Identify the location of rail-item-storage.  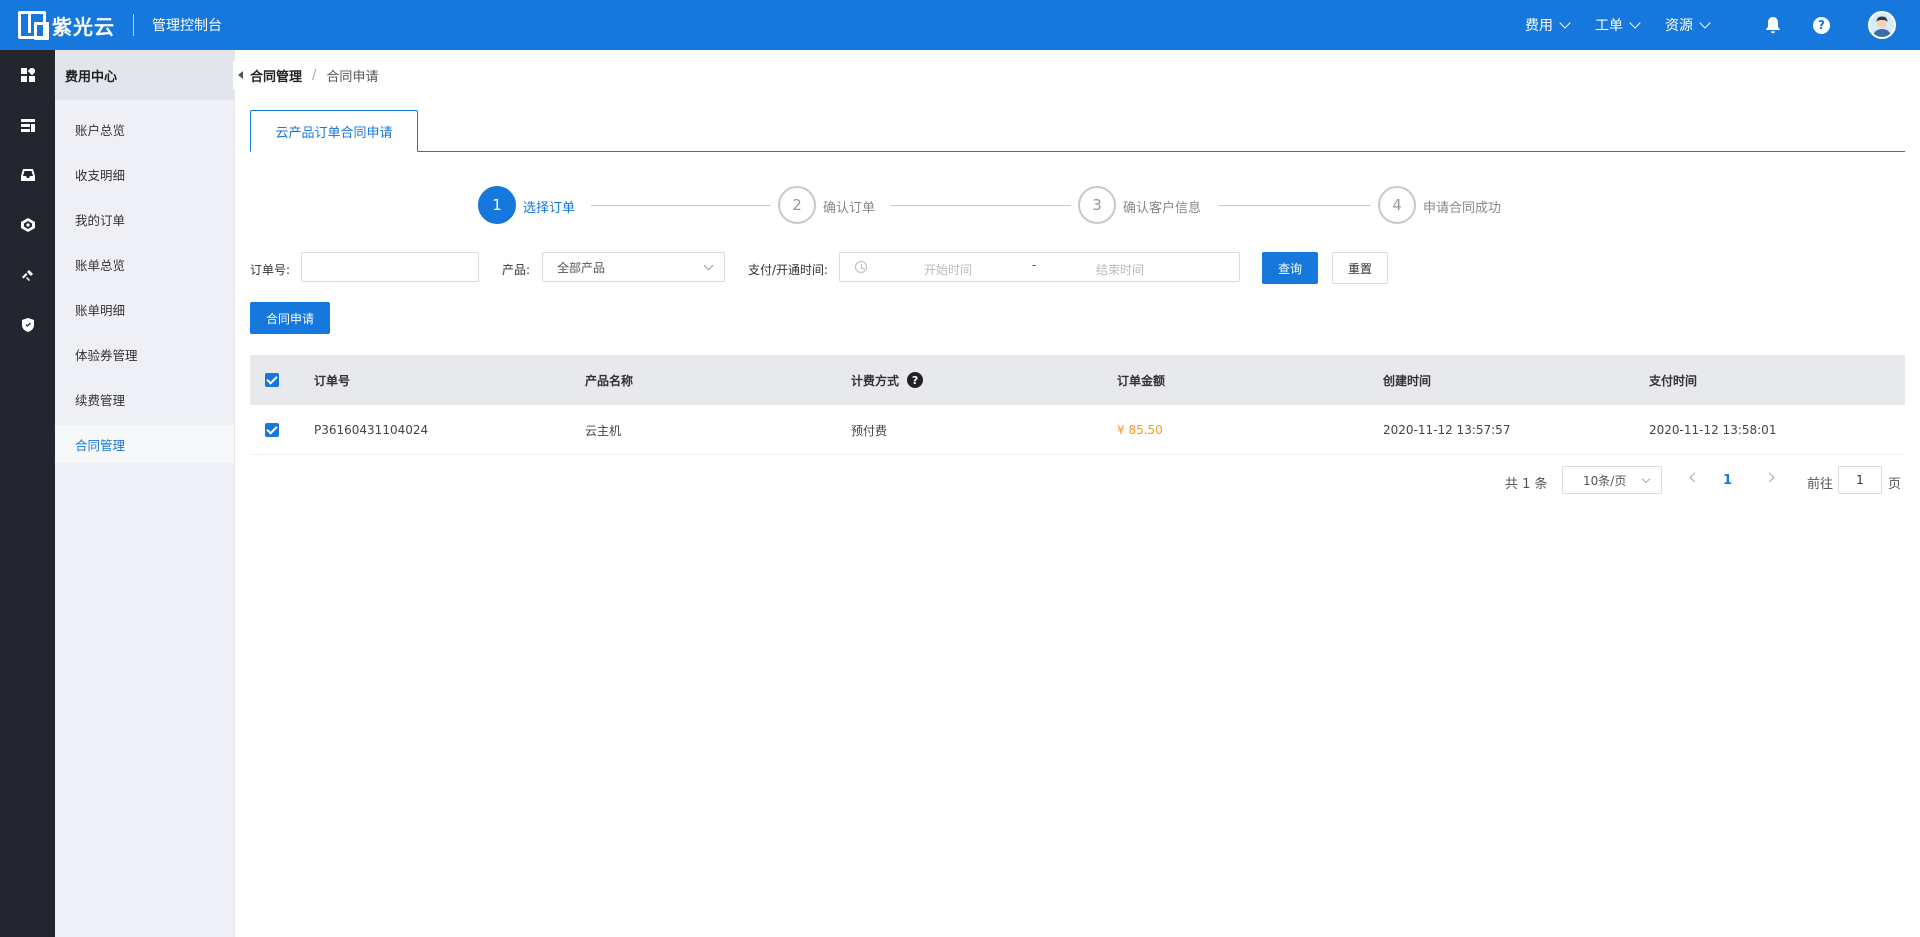
(27, 125).